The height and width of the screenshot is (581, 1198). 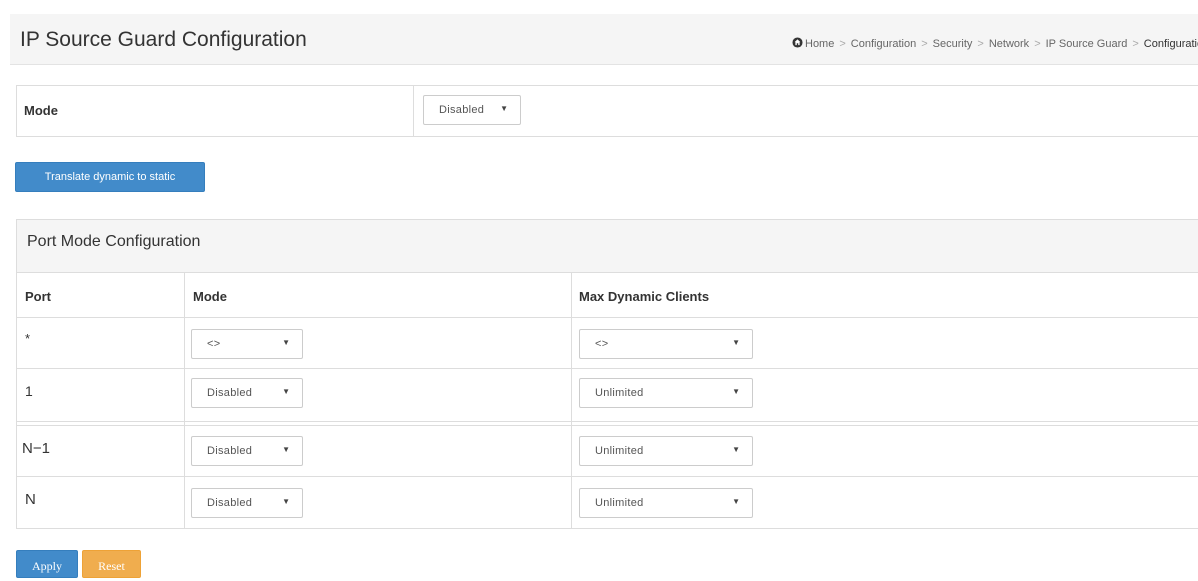 What do you see at coordinates (163, 39) in the screenshot?
I see `page-title: IP Source Guard Configuration` at bounding box center [163, 39].